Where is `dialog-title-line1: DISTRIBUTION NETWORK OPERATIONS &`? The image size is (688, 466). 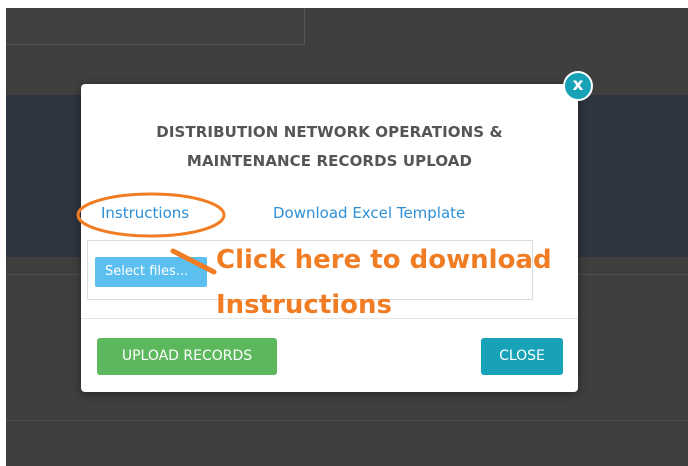
dialog-title-line1: DISTRIBUTION NETWORK OPERATIONS & is located at coordinates (329, 132).